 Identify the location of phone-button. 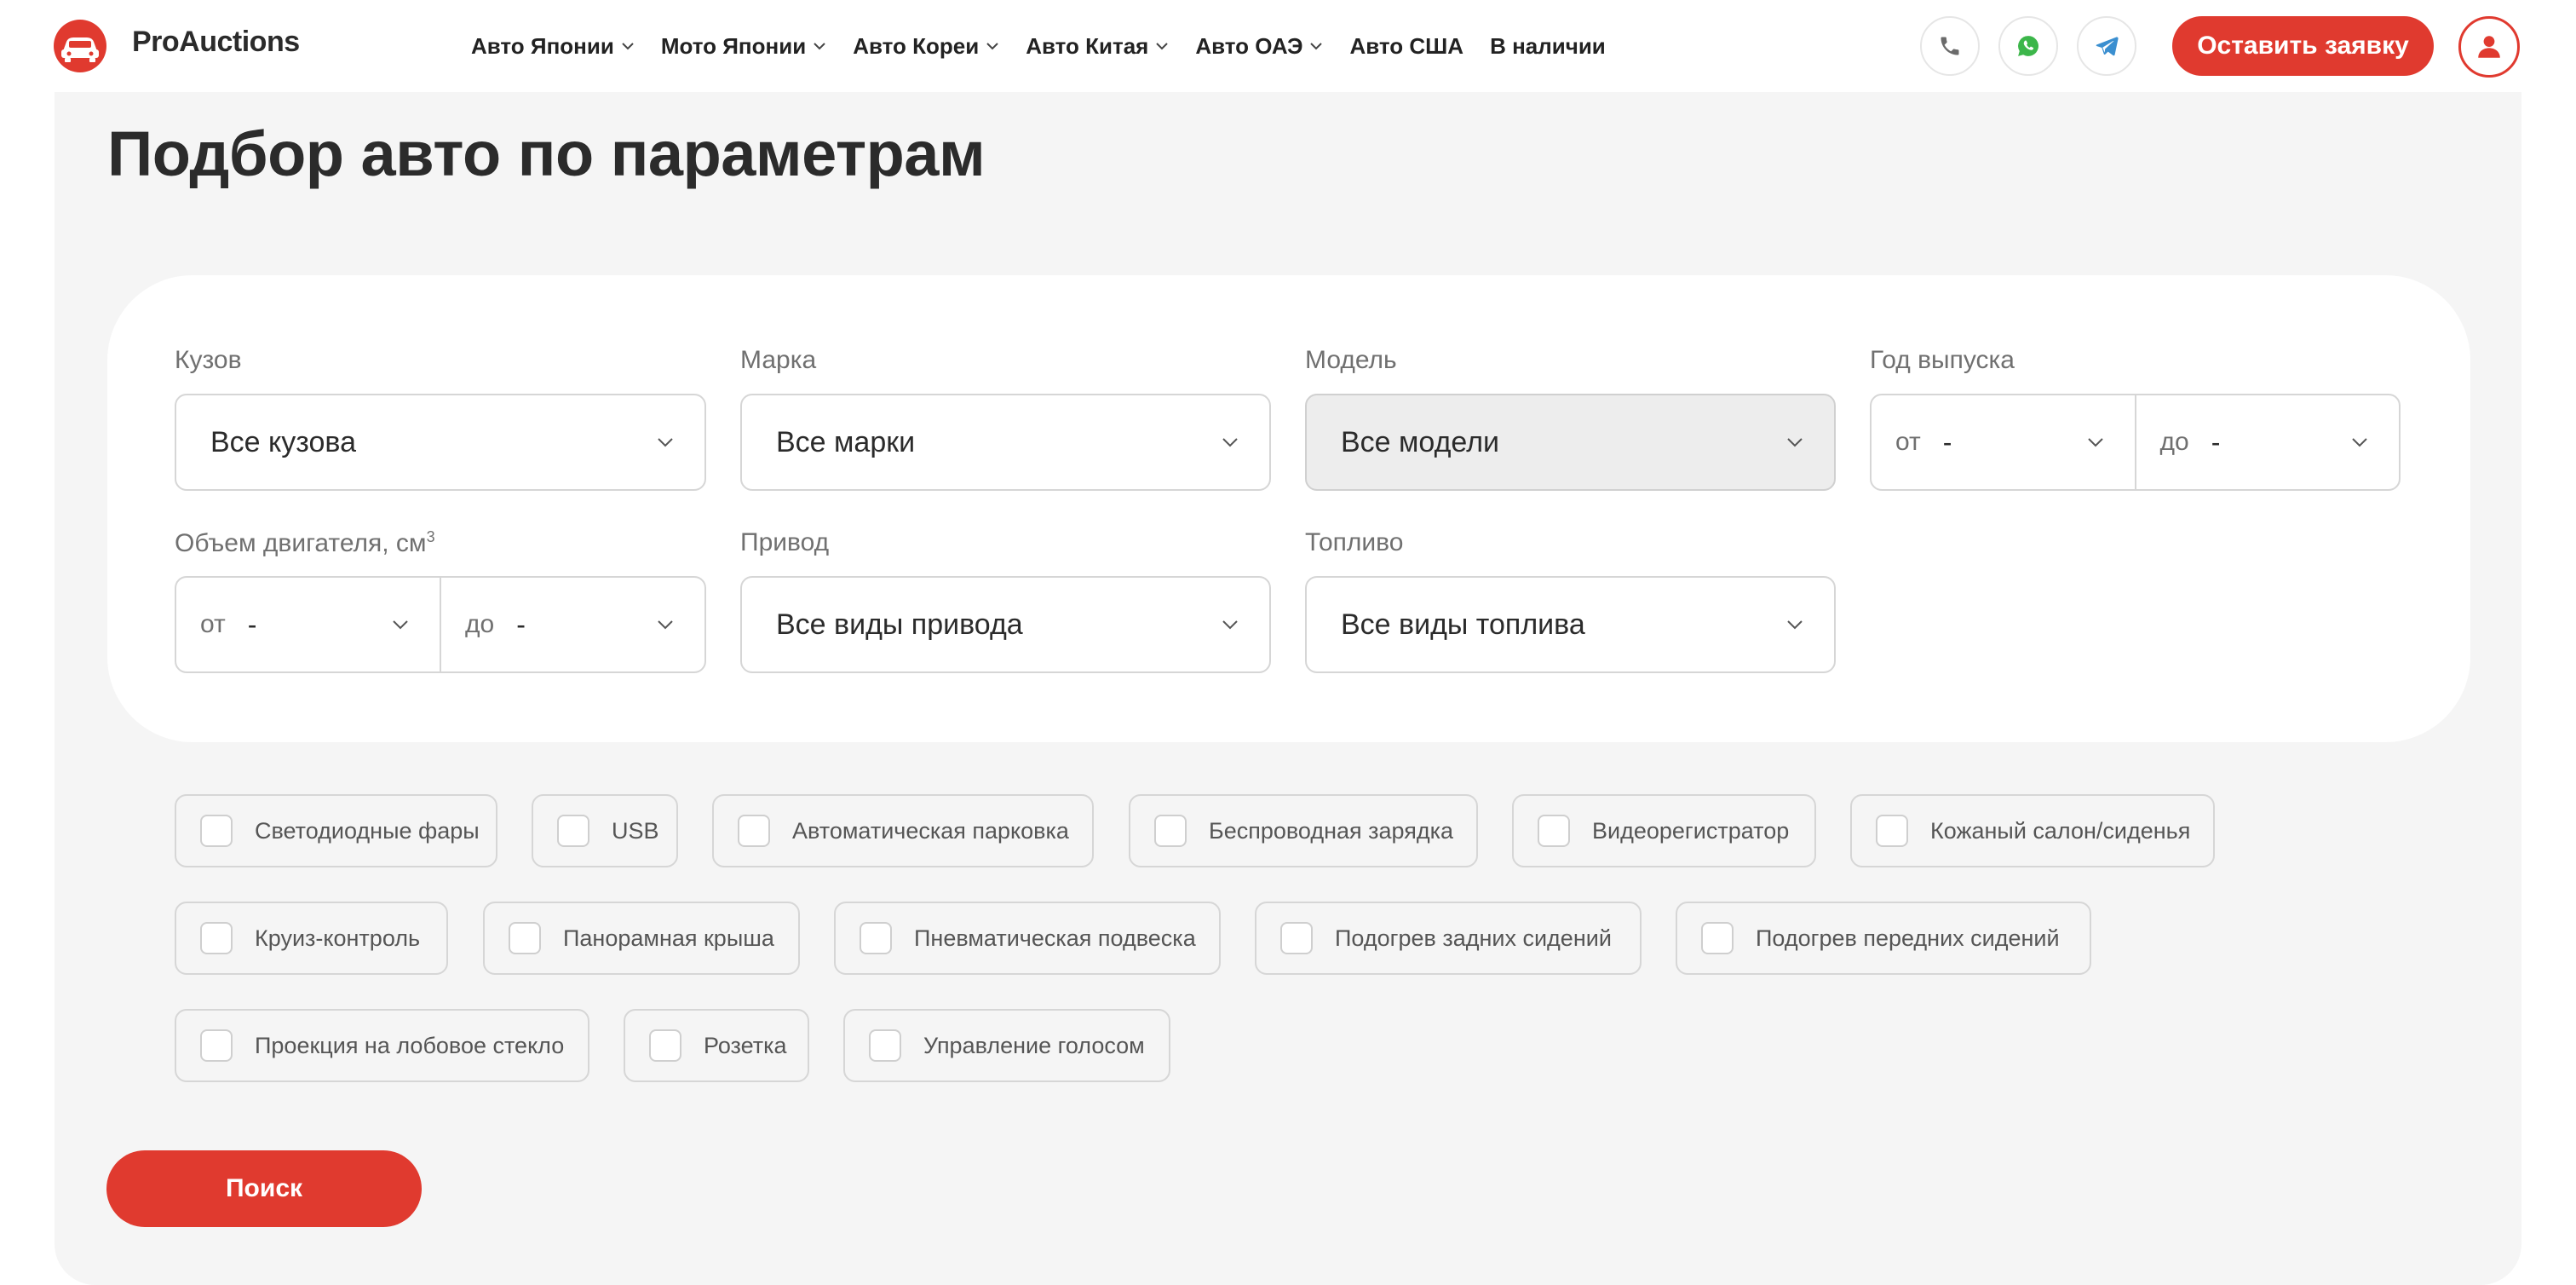
(1950, 46).